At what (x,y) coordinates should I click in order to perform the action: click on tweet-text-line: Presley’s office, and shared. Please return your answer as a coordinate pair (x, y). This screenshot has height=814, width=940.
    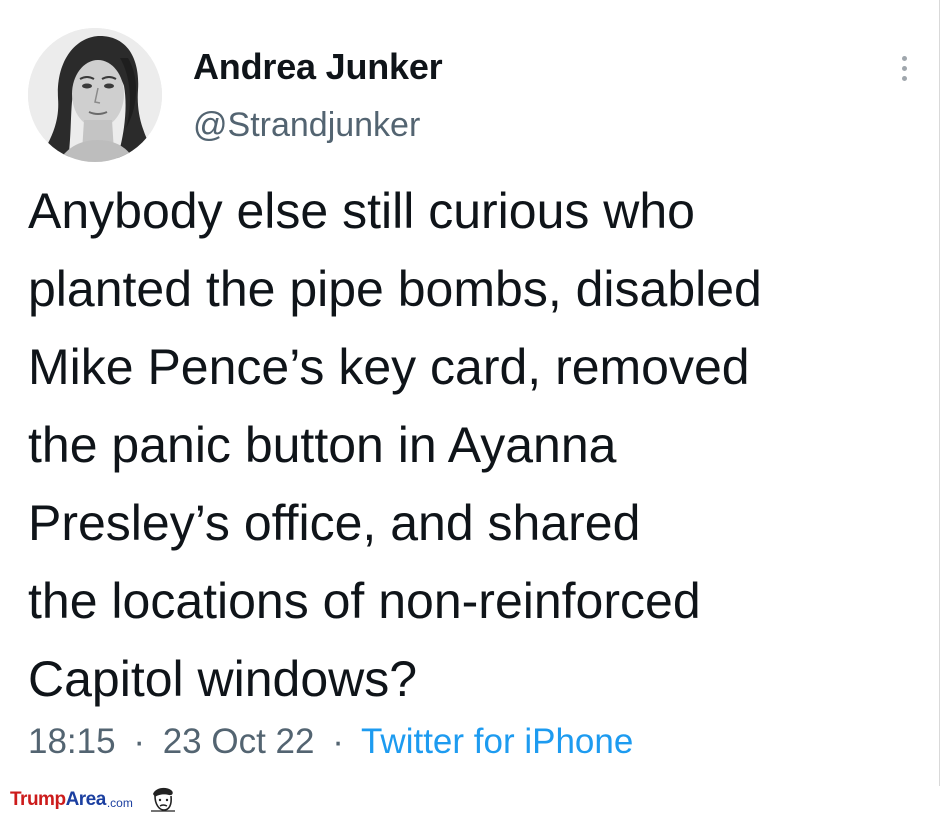
    Looking at the image, I should click on (334, 523).